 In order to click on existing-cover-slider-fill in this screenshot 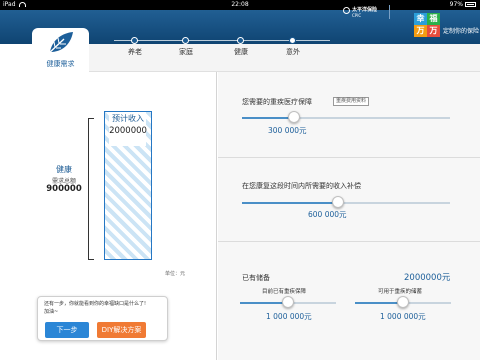, I will do `click(264, 303)`.